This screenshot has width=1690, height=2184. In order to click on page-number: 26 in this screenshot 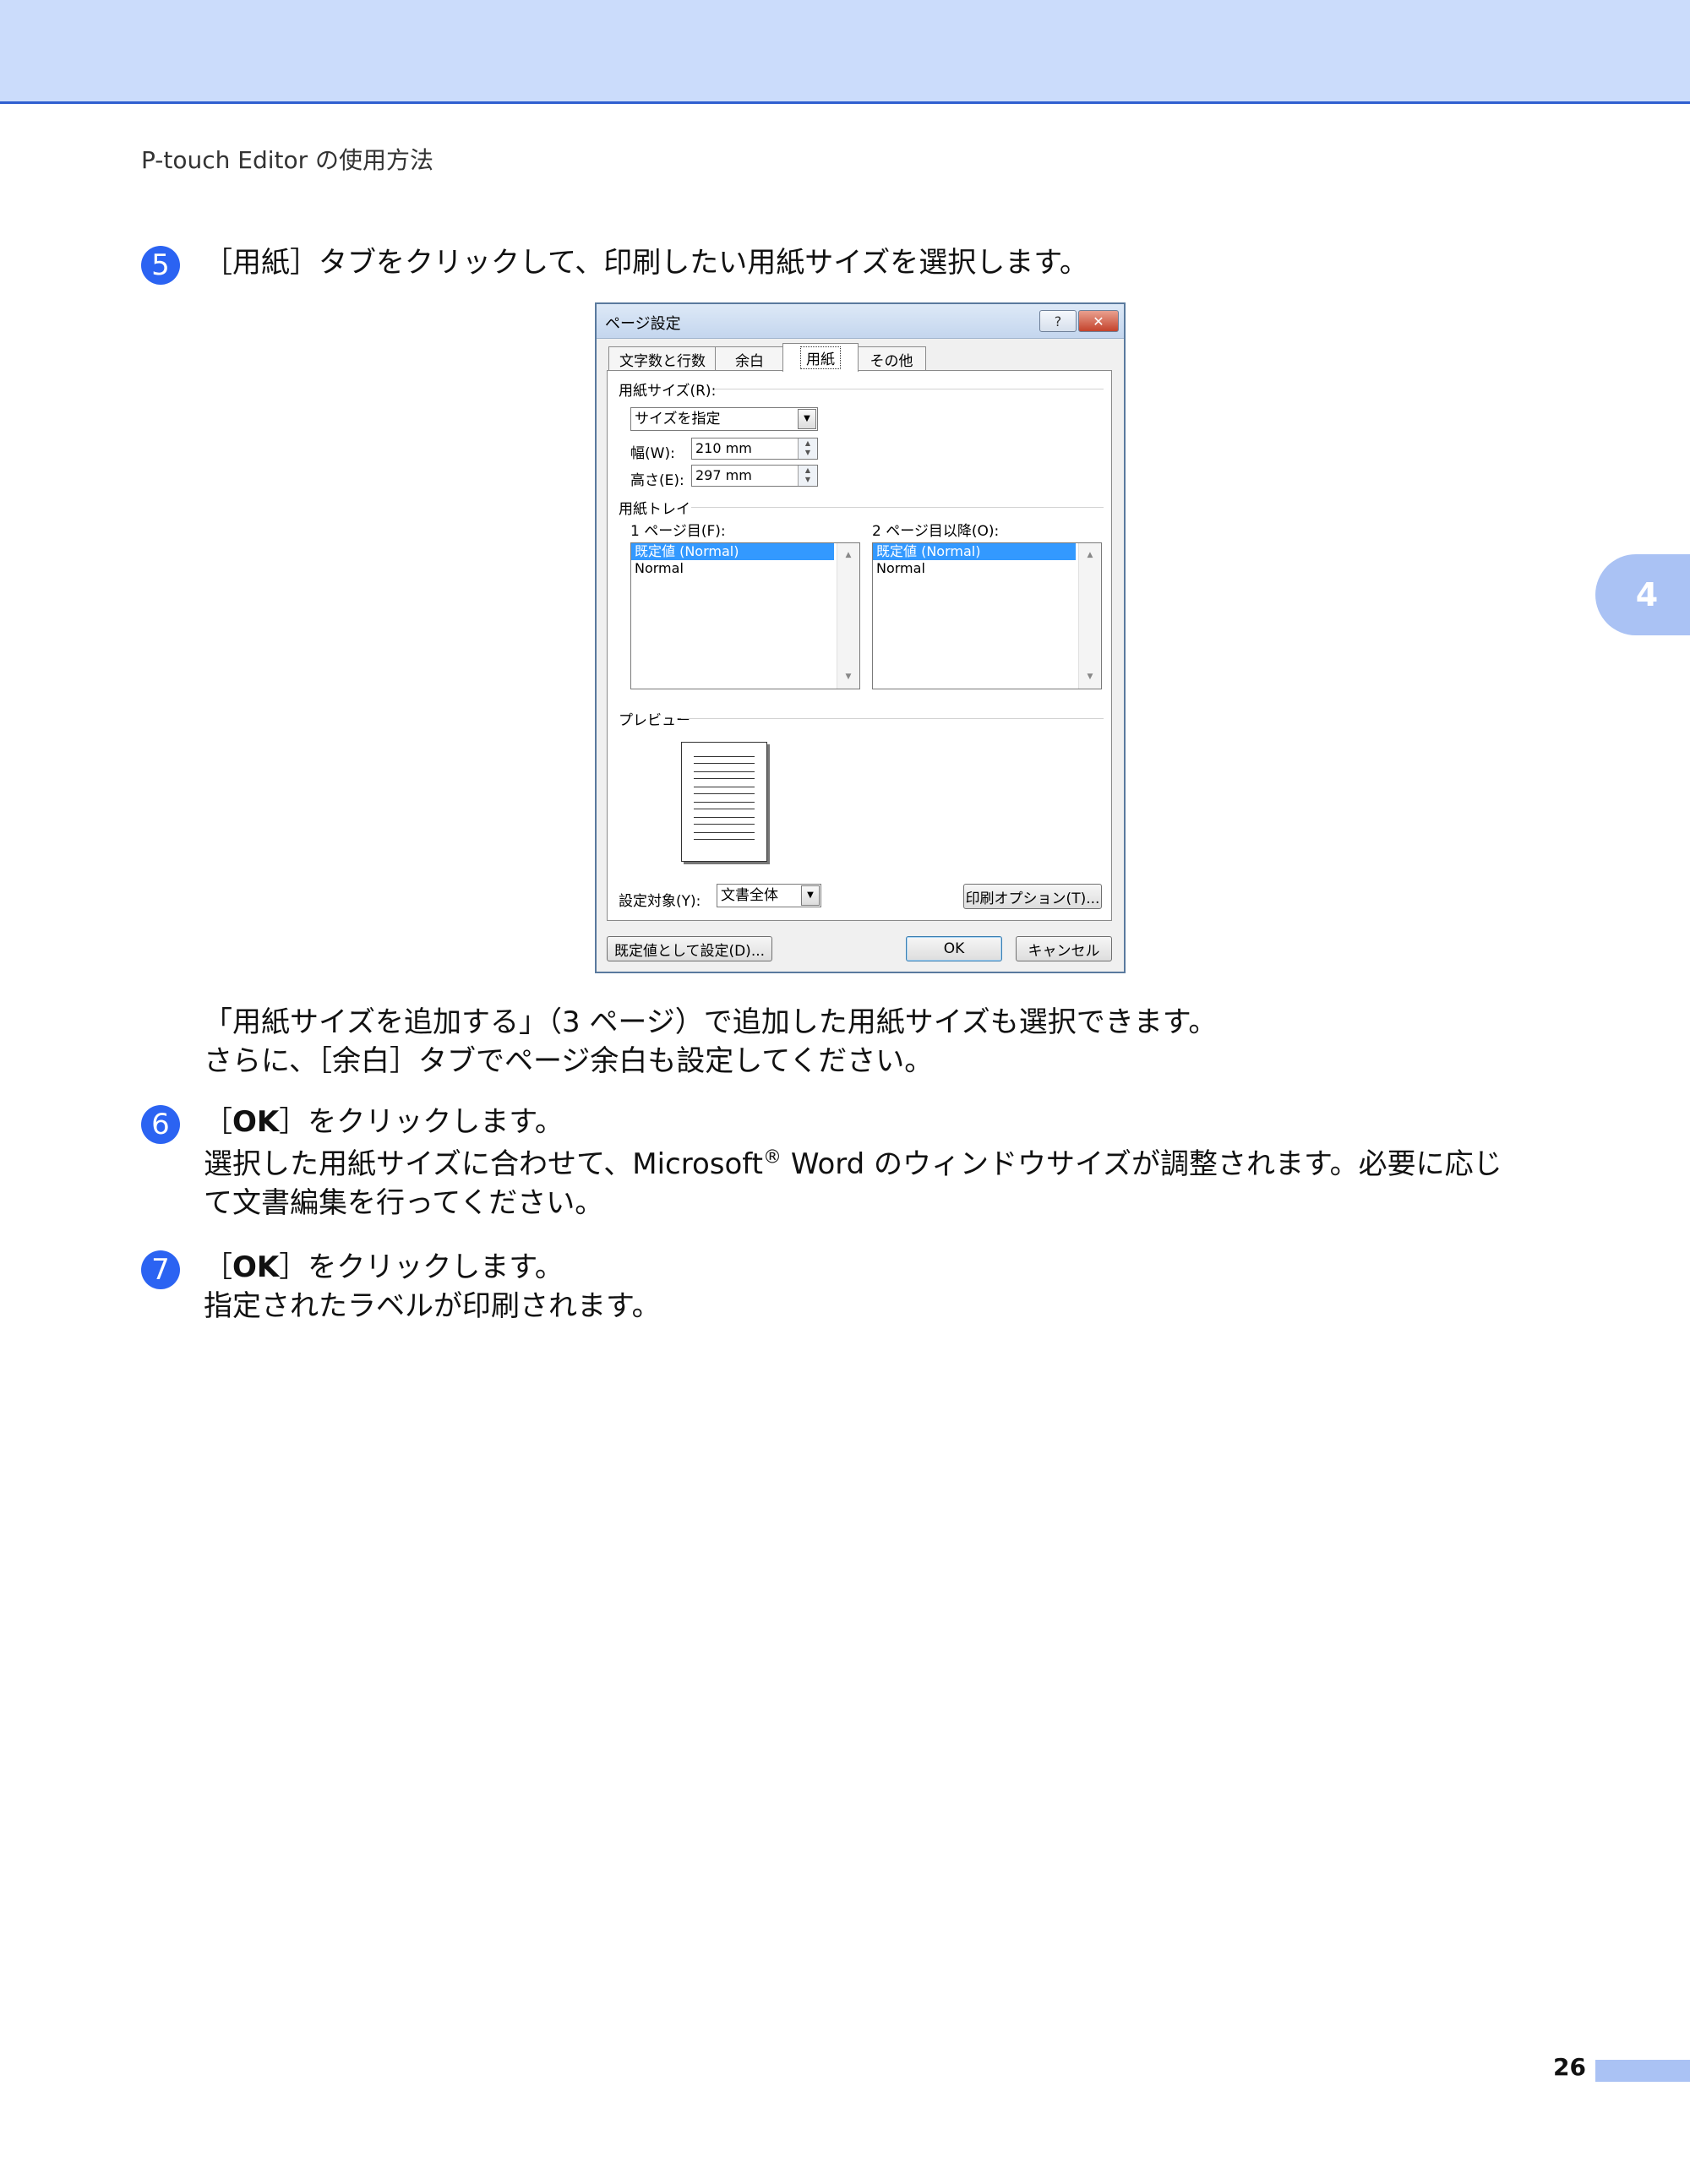, I will do `click(1569, 2067)`.